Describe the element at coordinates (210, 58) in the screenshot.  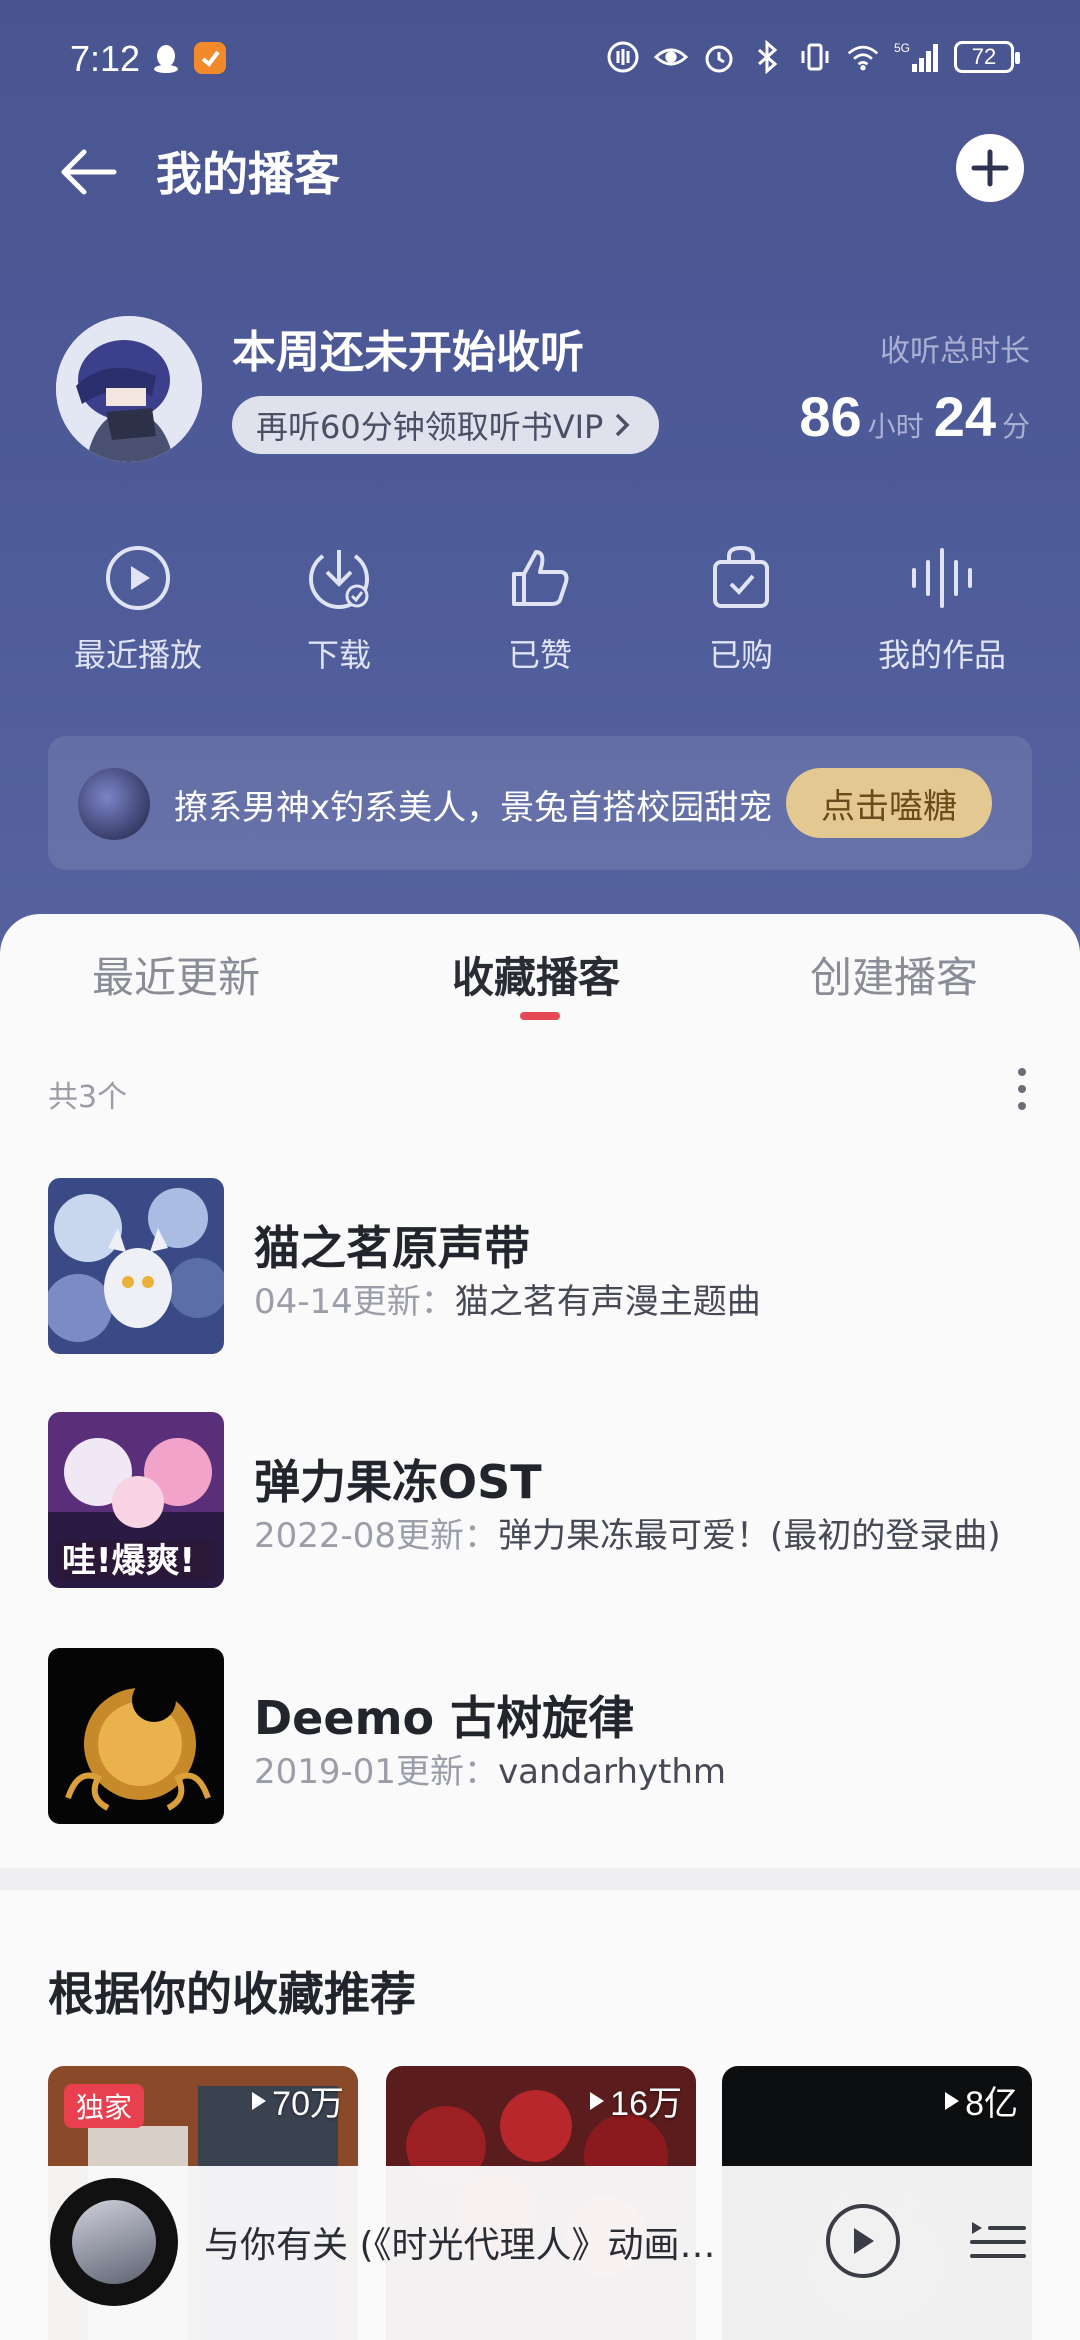
I see `app-notification-icon` at that location.